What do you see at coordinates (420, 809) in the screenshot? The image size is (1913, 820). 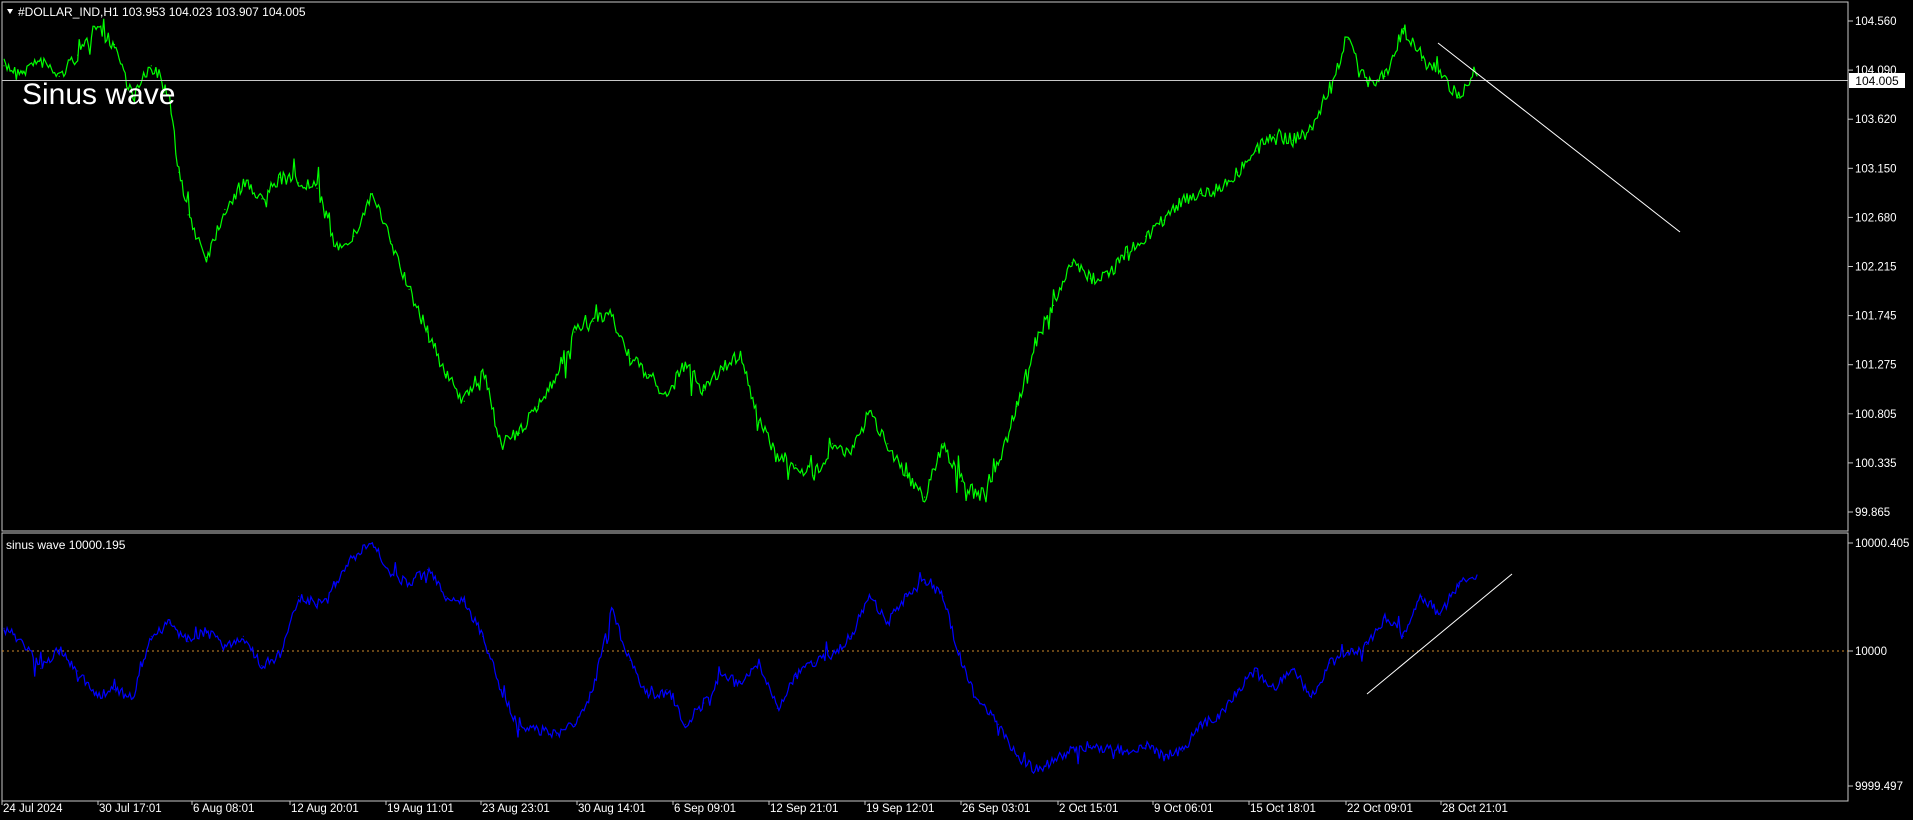 I see `time-axis-label: 19 Aug 11:01` at bounding box center [420, 809].